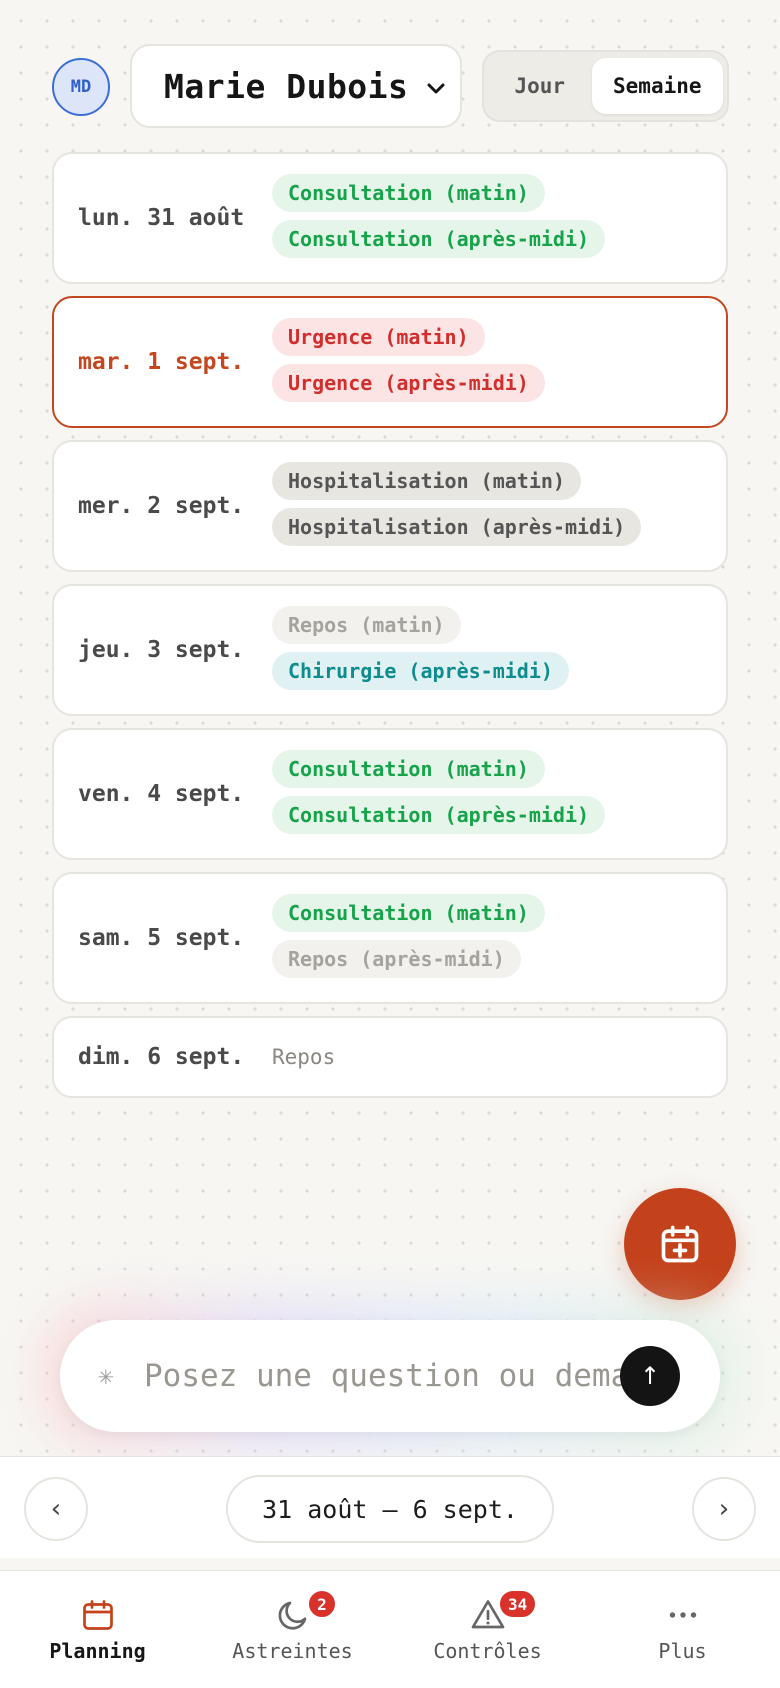  I want to click on next-week-button: ›, so click(724, 1509).